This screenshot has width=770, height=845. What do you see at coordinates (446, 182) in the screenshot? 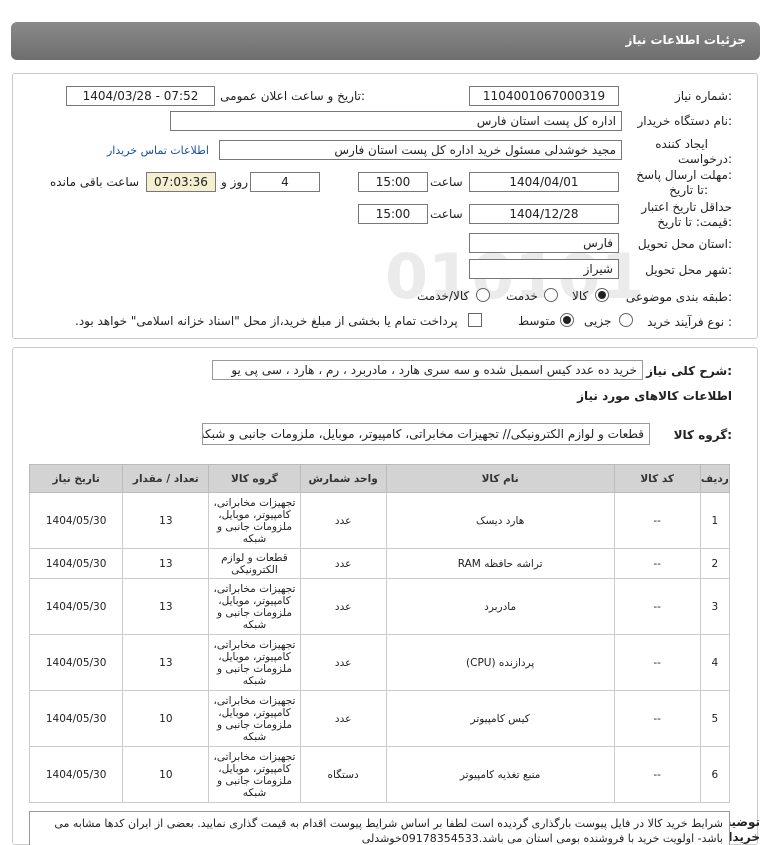
I see `deadline-time-label: ساعت` at bounding box center [446, 182].